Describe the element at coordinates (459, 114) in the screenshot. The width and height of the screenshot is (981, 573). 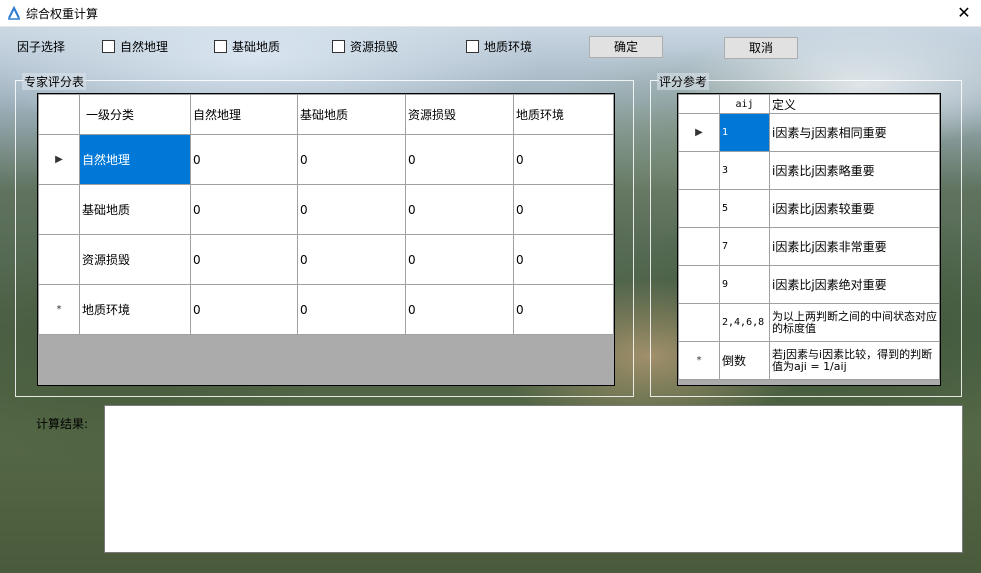
I see `column-header: 资源损毁` at that location.